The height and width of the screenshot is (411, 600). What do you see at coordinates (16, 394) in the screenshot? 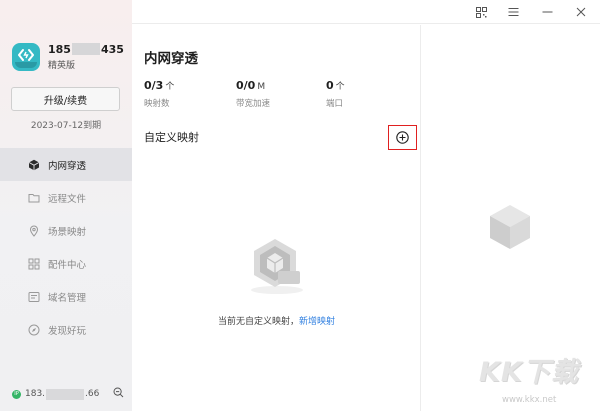
I see `ip-badge: IP` at bounding box center [16, 394].